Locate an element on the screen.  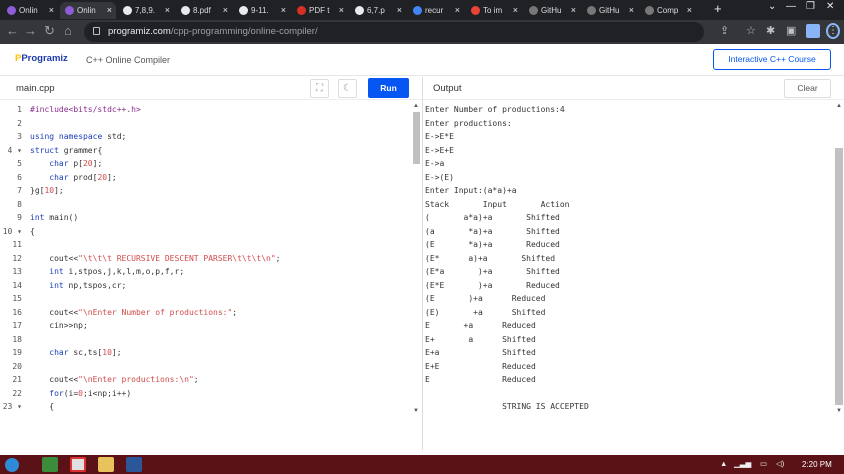
clock: 2:20 PM is located at coordinates (817, 464).